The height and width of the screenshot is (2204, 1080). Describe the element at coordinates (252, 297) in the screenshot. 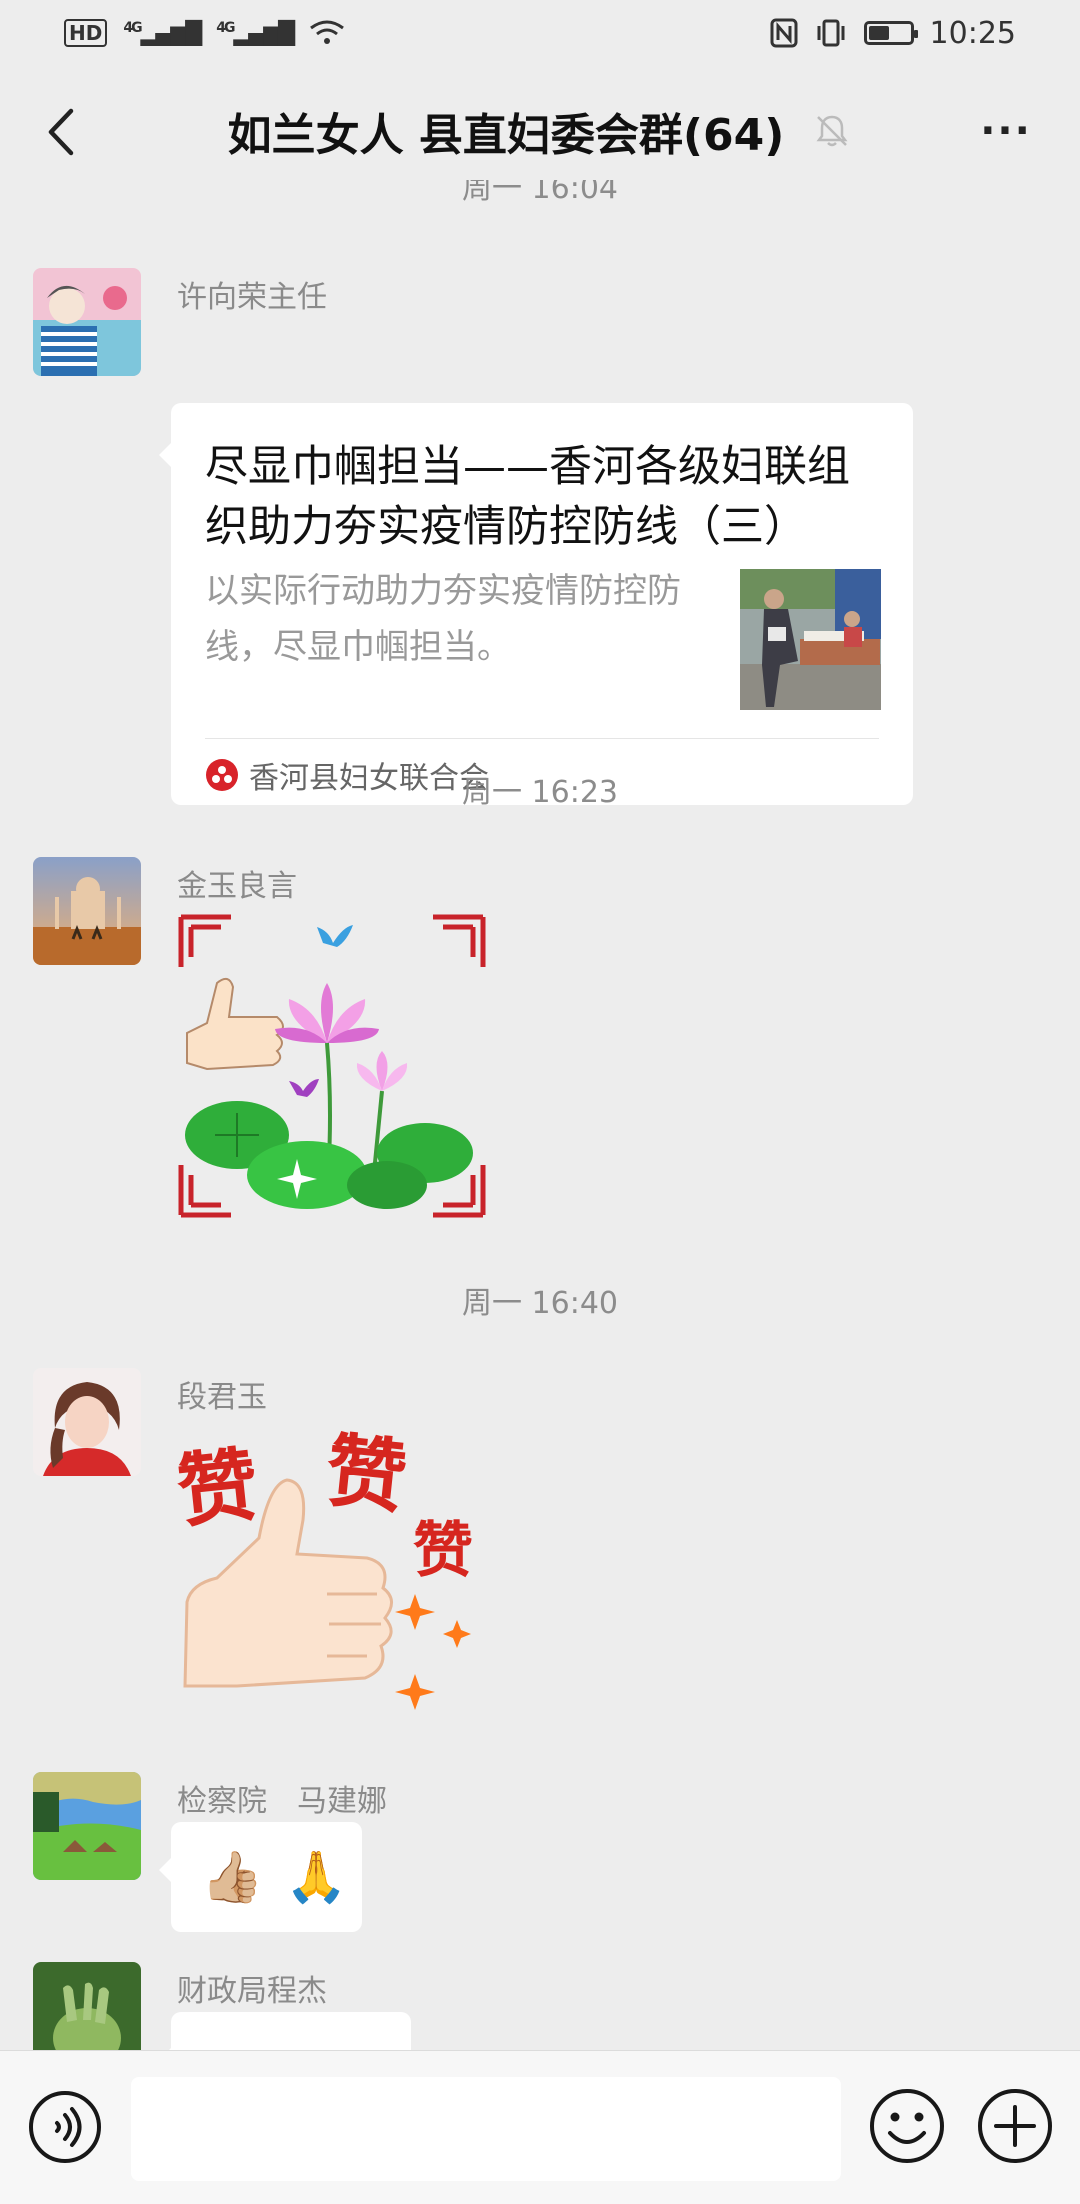

I see `sender-name: 许向荣主任` at that location.